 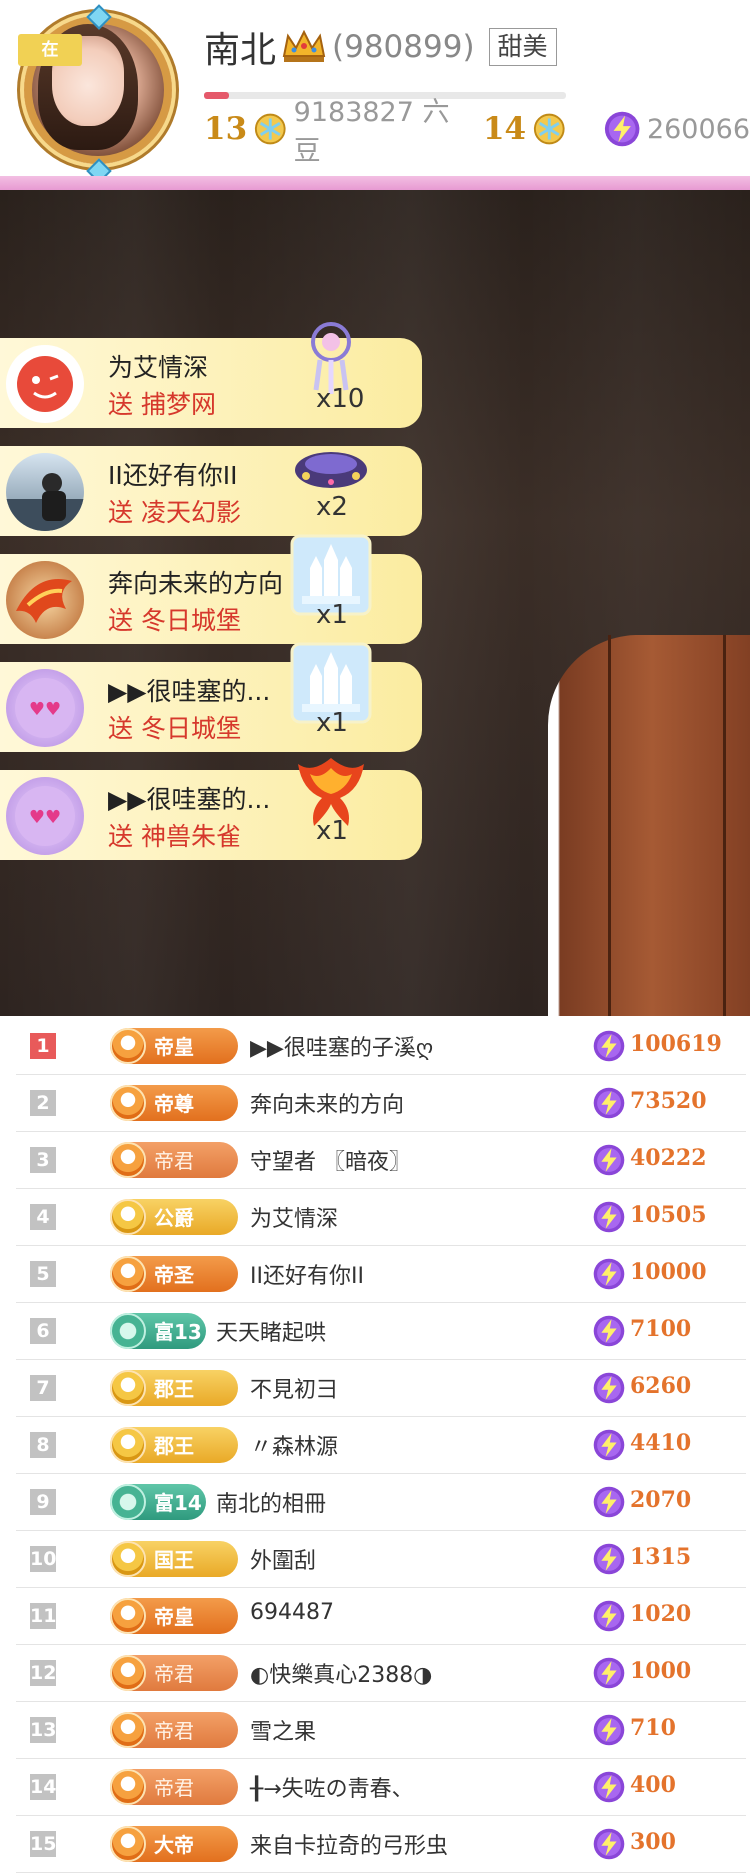 What do you see at coordinates (381, 1217) in the screenshot?
I see `ranking-row: 4 公爵 为艾情深 10505` at bounding box center [381, 1217].